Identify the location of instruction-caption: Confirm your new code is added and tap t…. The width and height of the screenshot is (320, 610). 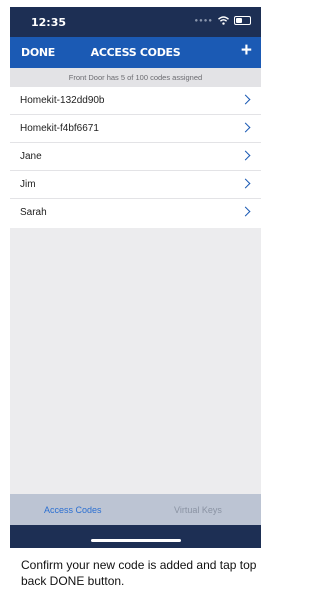
(139, 573).